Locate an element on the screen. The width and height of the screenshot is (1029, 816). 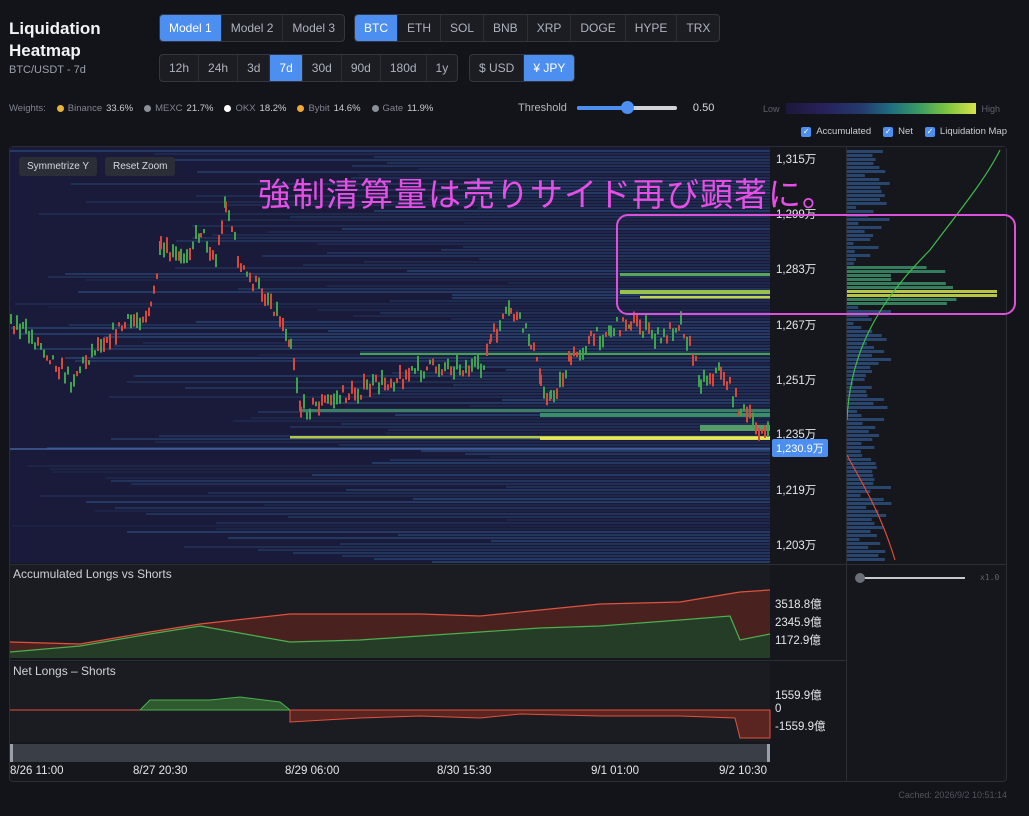
symmetrize-y-button: Symmetrize Y is located at coordinates (58, 166).